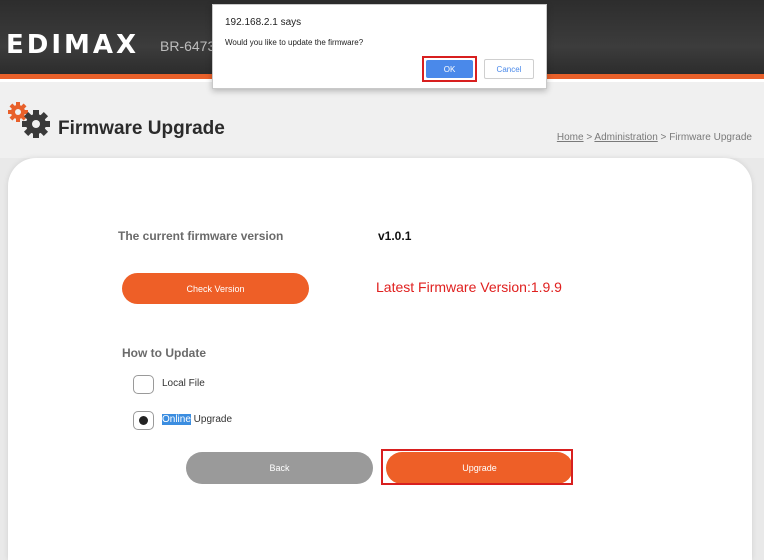 The height and width of the screenshot is (560, 764). I want to click on online-upgrade-radio, so click(143, 420).